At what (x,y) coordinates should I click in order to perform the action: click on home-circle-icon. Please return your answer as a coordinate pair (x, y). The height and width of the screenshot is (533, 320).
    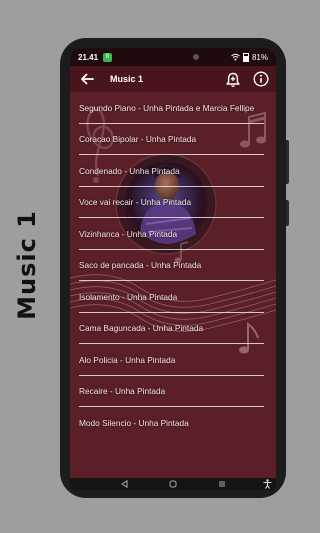
    Looking at the image, I should click on (173, 484).